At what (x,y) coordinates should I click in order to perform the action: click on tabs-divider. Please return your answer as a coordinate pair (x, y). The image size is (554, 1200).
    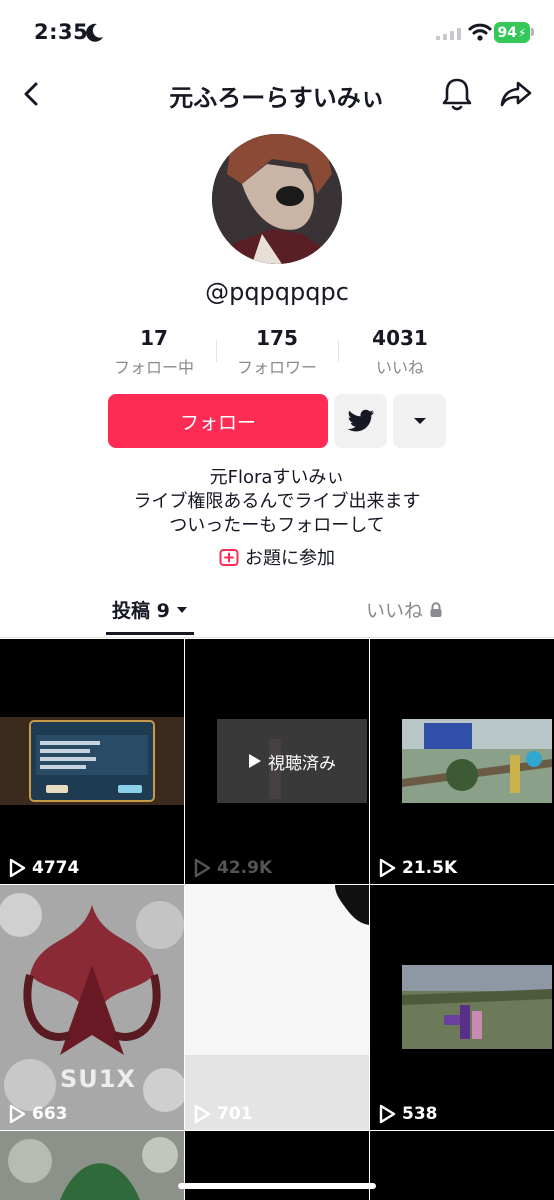
    Looking at the image, I should click on (277, 637).